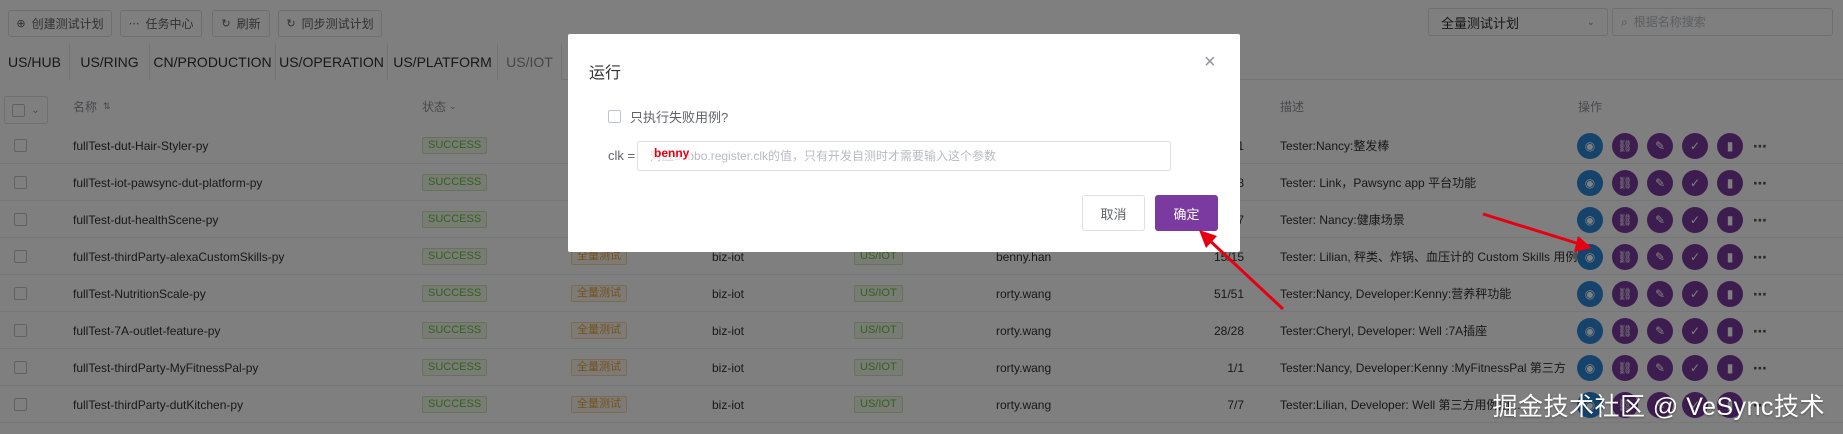  I want to click on dialog-title: 运行, so click(605, 73).